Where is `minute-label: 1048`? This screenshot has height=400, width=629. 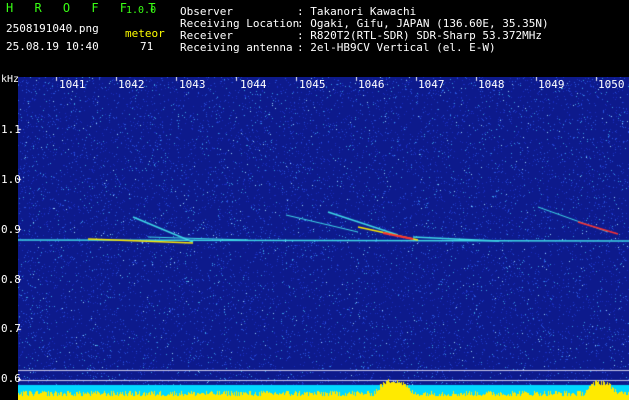
minute-label: 1048 is located at coordinates (491, 84).